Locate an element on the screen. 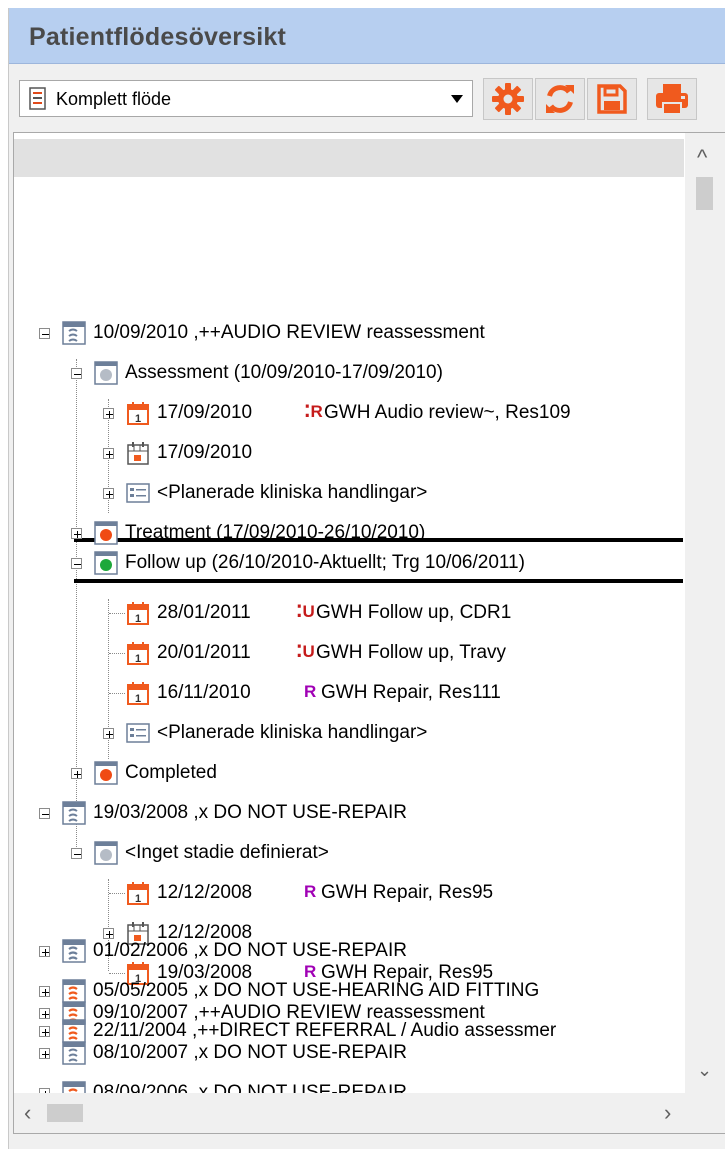 Image resolution: width=725 pixels, height=1149 pixels. flow-view-select: Komplett flöde is located at coordinates (246, 98).